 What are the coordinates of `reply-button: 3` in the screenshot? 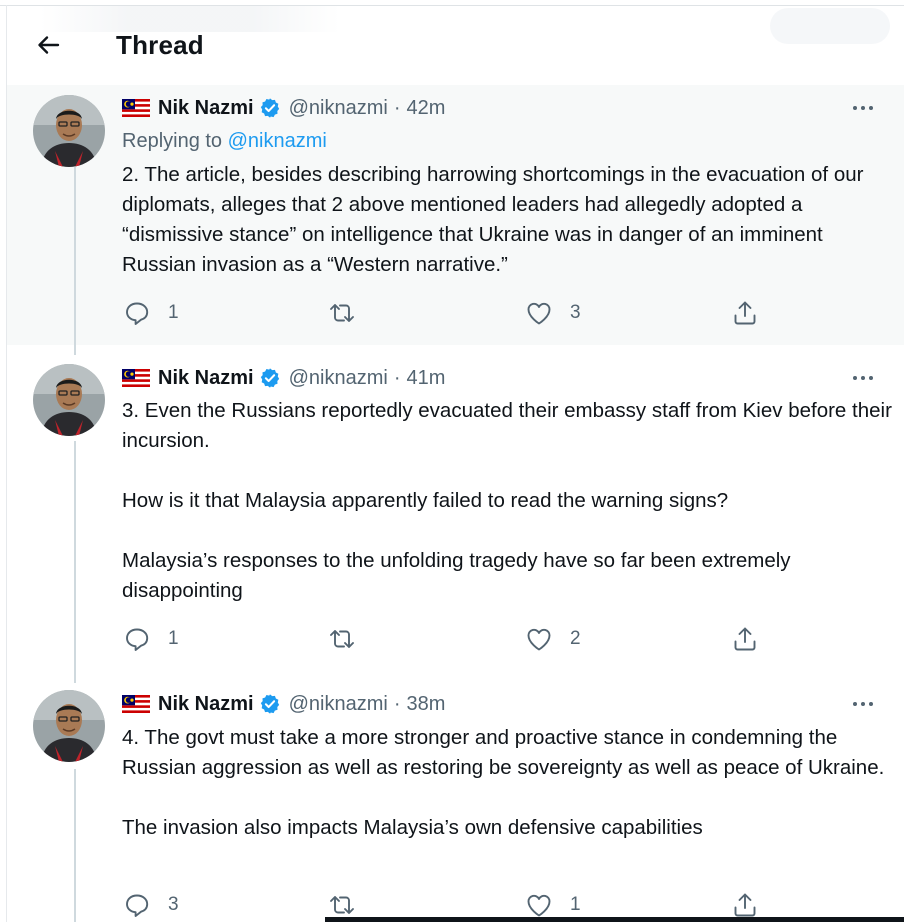 It's located at (150, 905).